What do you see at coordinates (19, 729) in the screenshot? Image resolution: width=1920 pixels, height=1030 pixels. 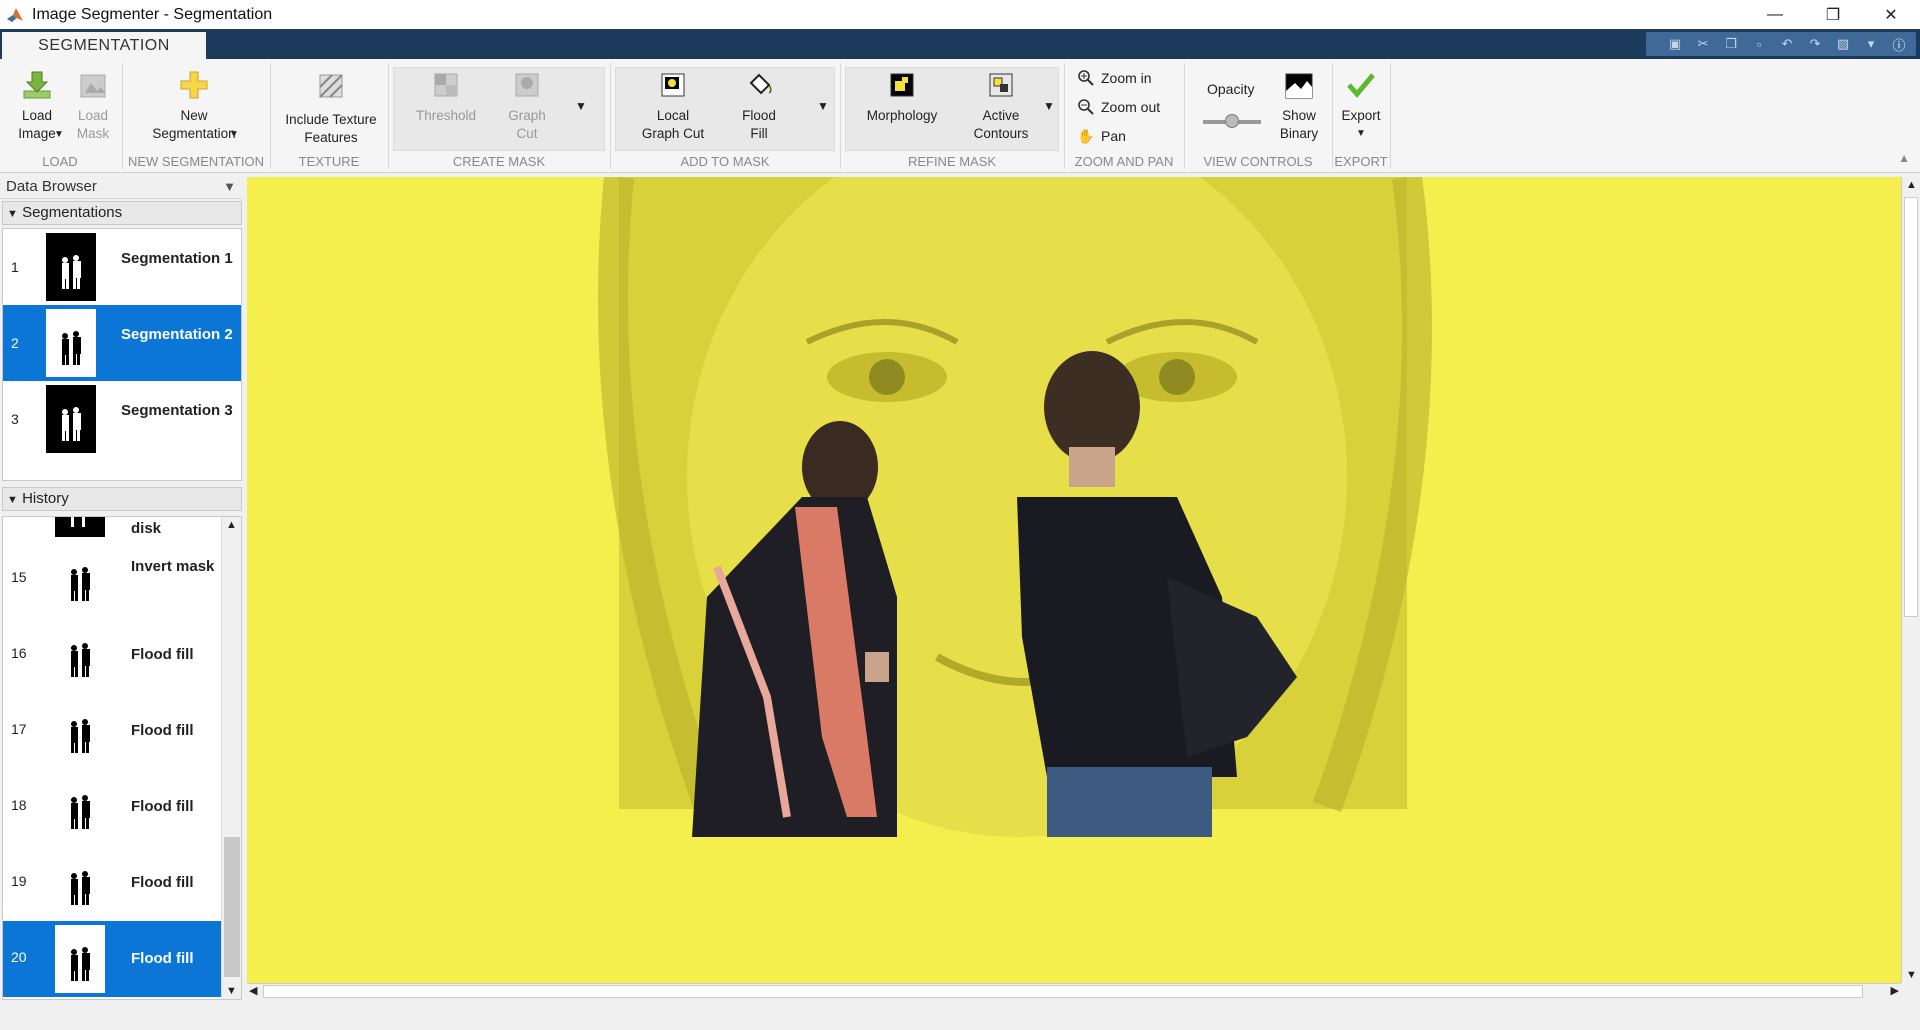 I see `history-number: 17` at bounding box center [19, 729].